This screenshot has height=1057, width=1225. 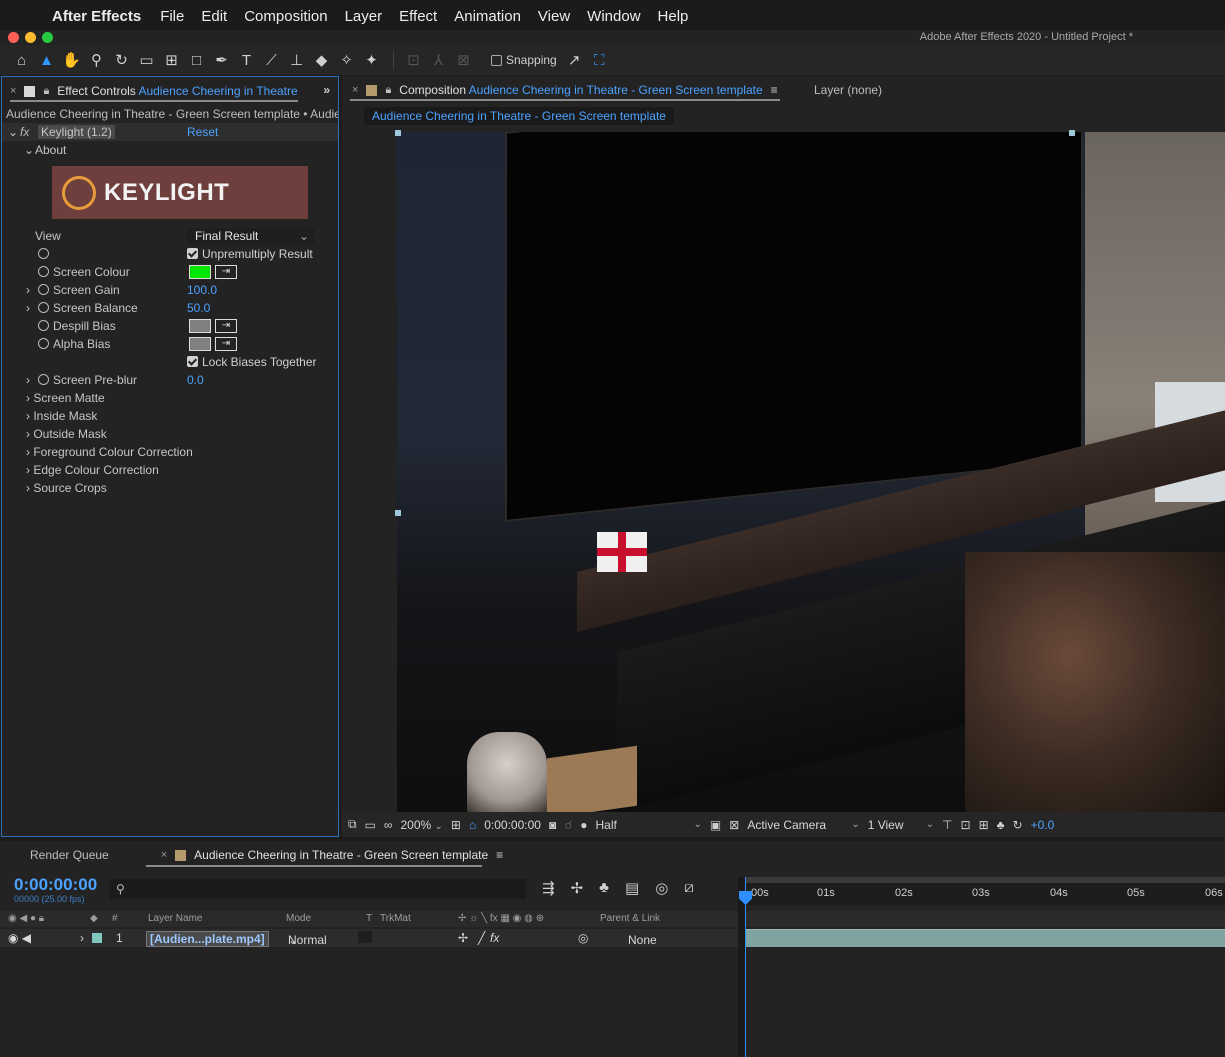 I want to click on layer-duration-bar, so click(x=985, y=938).